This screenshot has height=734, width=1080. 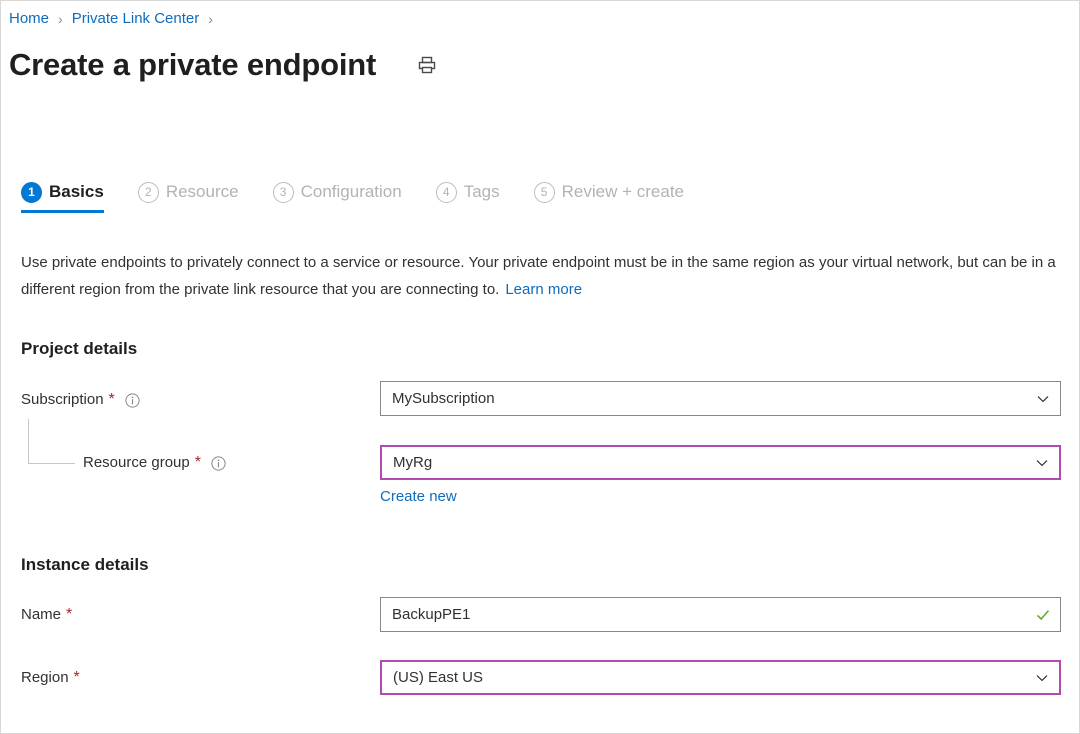 I want to click on subscription-dropdown: MySubscription, so click(x=720, y=398).